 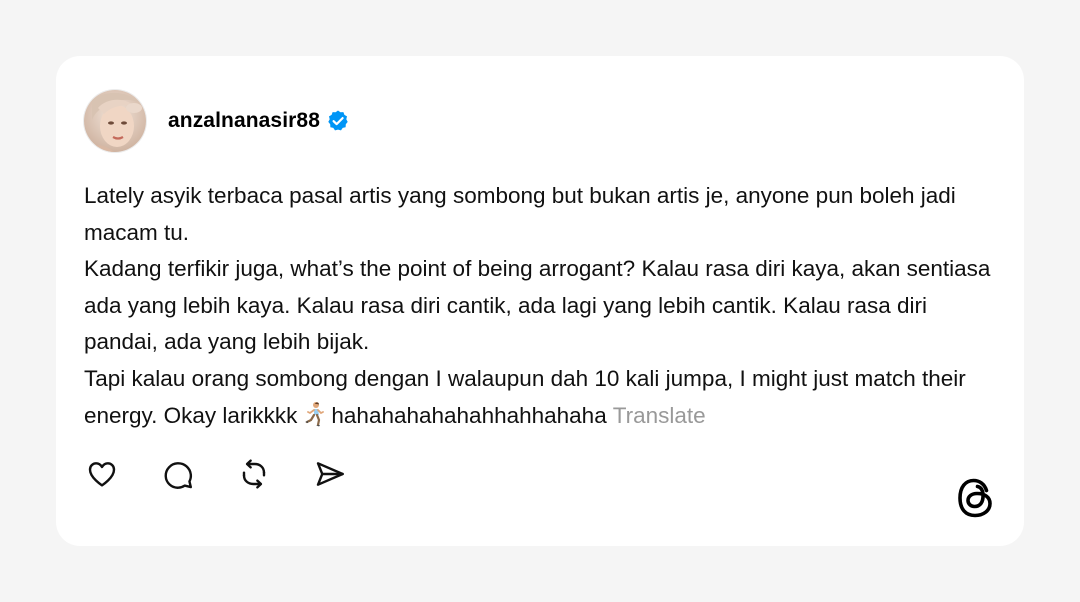 I want to click on heart-icon, so click(x=102, y=474).